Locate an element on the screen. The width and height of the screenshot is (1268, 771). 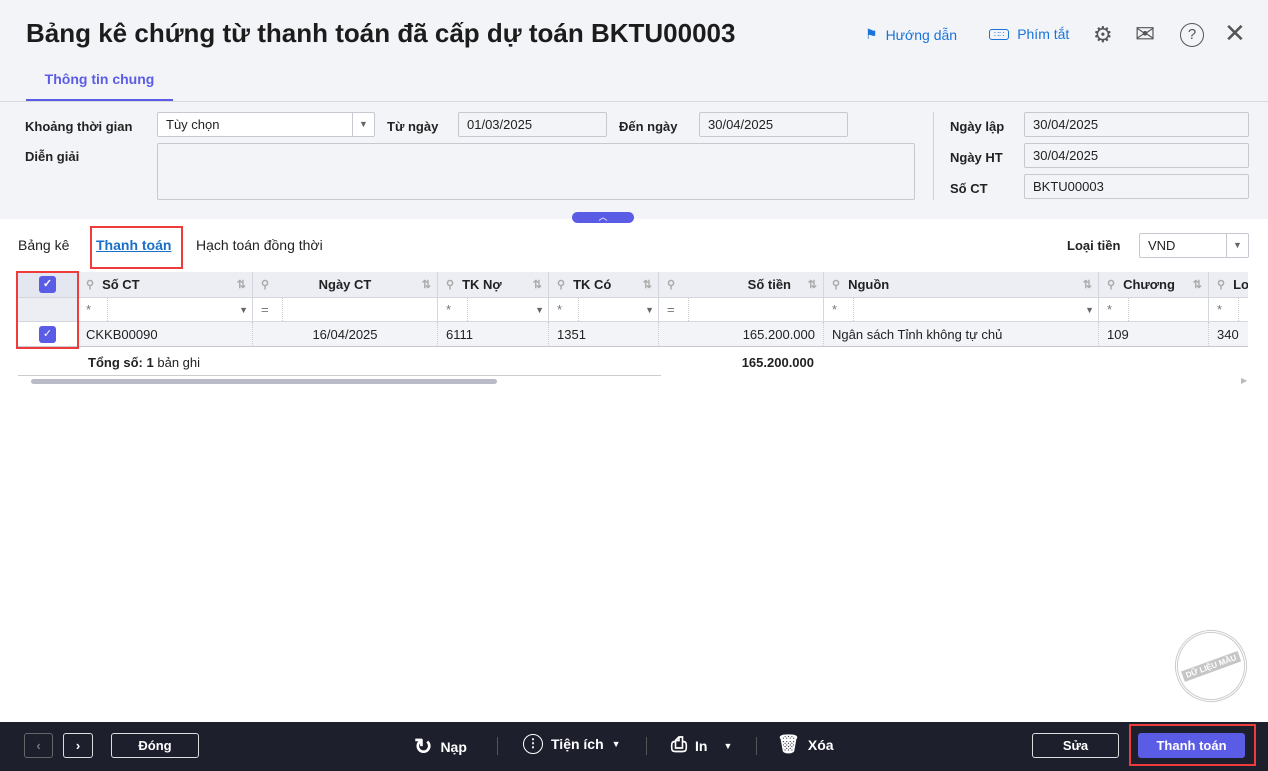
pay-button: Thanh toán is located at coordinates (1191, 745).